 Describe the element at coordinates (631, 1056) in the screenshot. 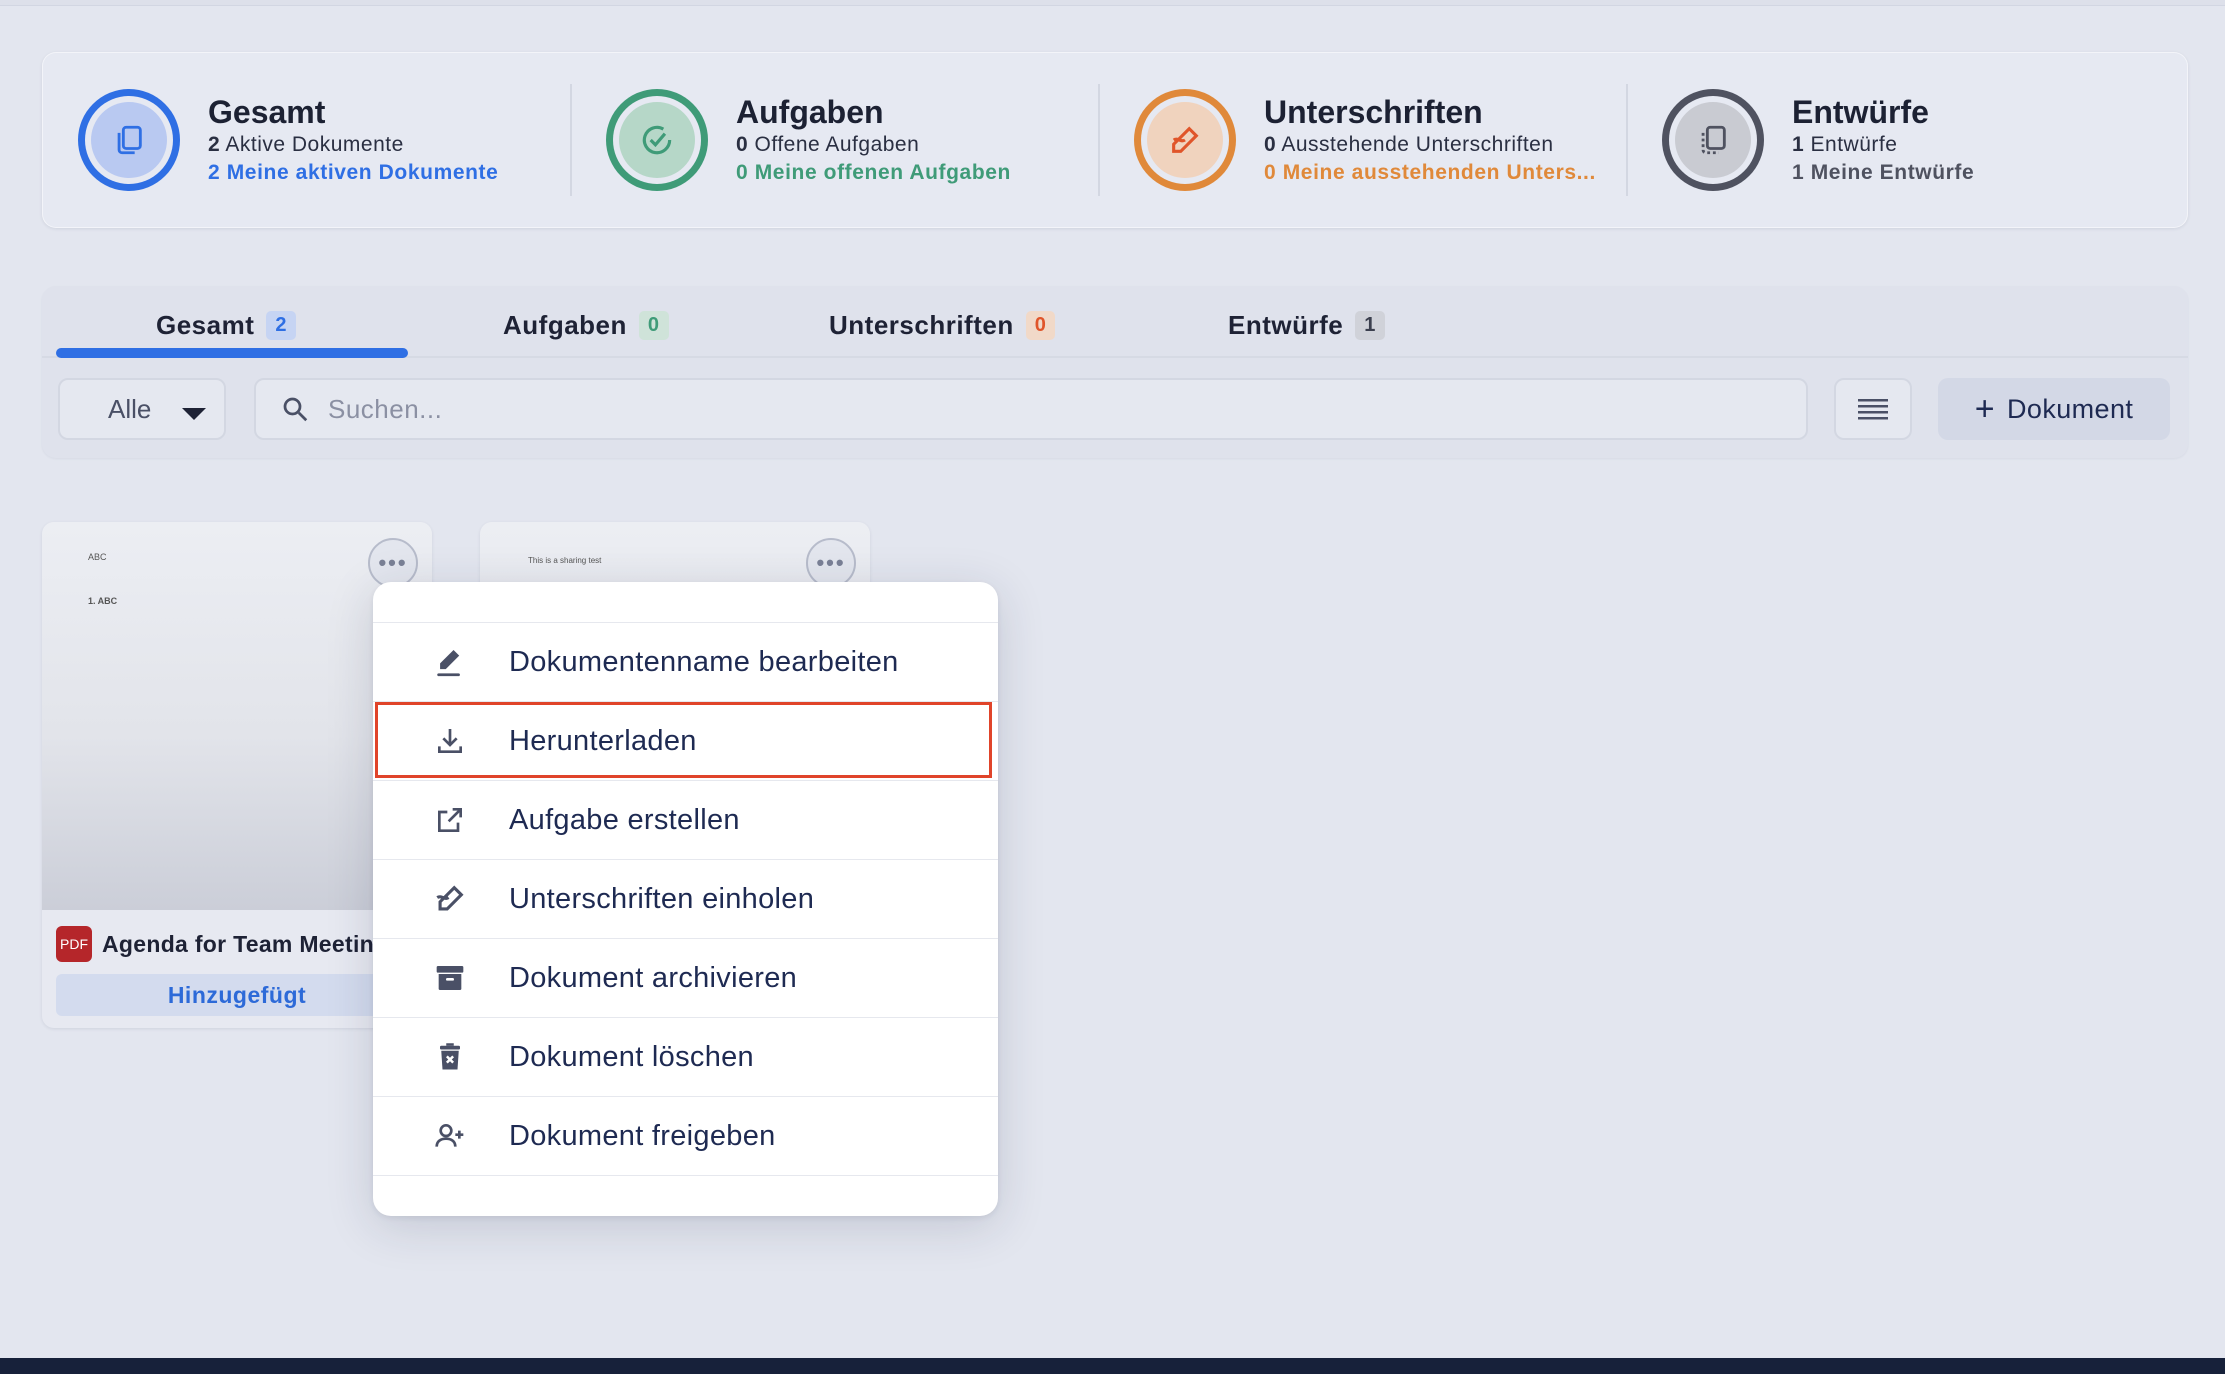

I see `menu-item-label: Dokument löschen` at that location.